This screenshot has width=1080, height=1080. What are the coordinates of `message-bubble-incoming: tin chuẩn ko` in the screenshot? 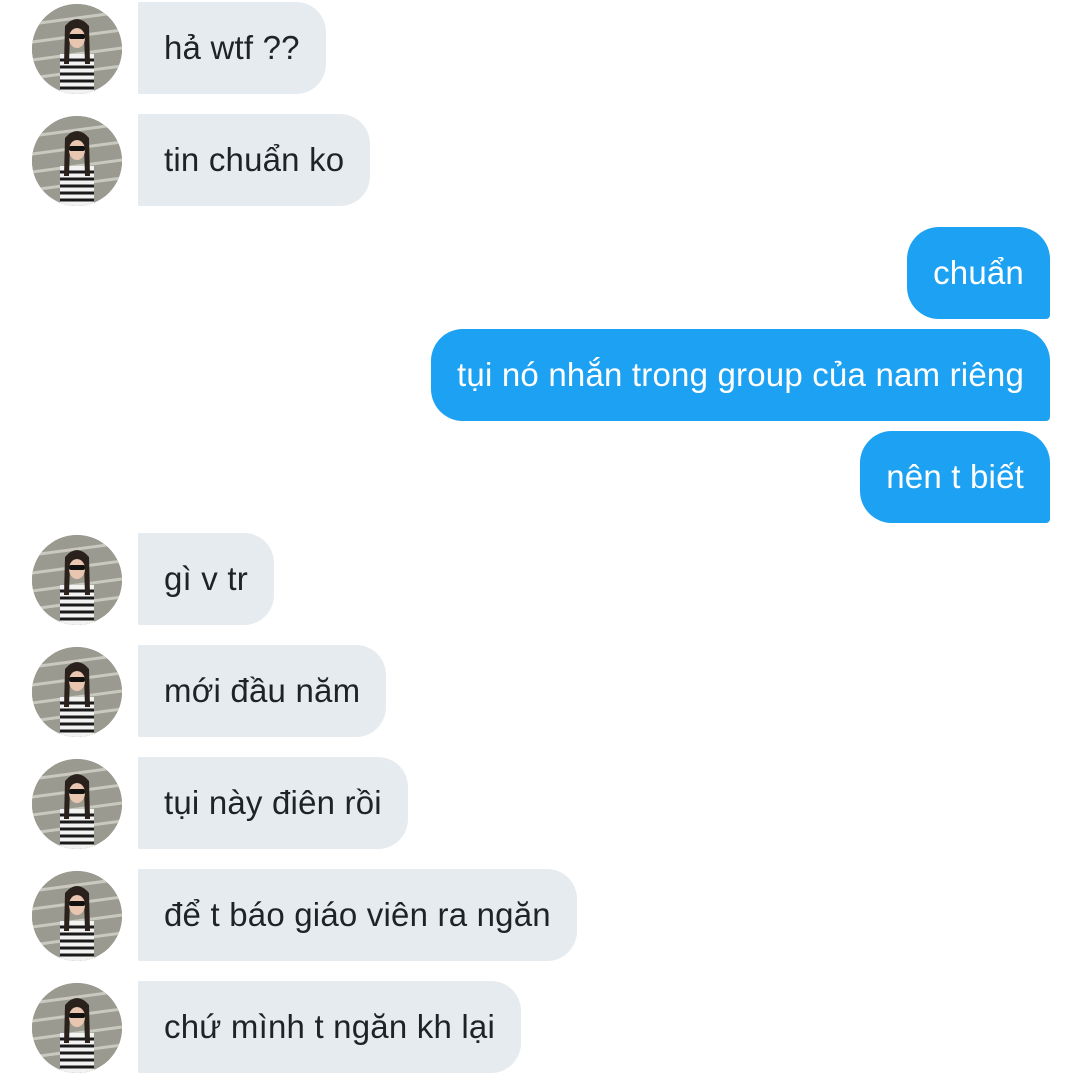 It's located at (254, 160).